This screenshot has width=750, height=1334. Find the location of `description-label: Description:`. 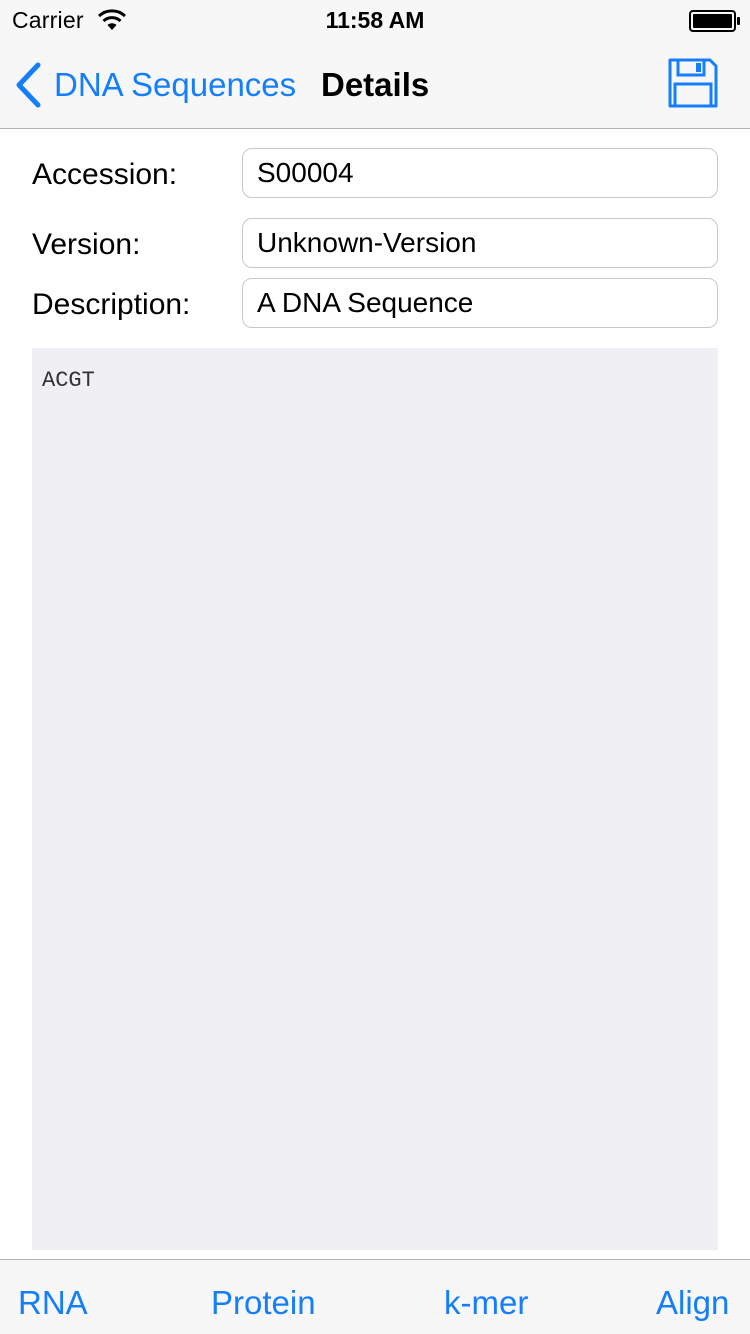

description-label: Description: is located at coordinates (111, 304).